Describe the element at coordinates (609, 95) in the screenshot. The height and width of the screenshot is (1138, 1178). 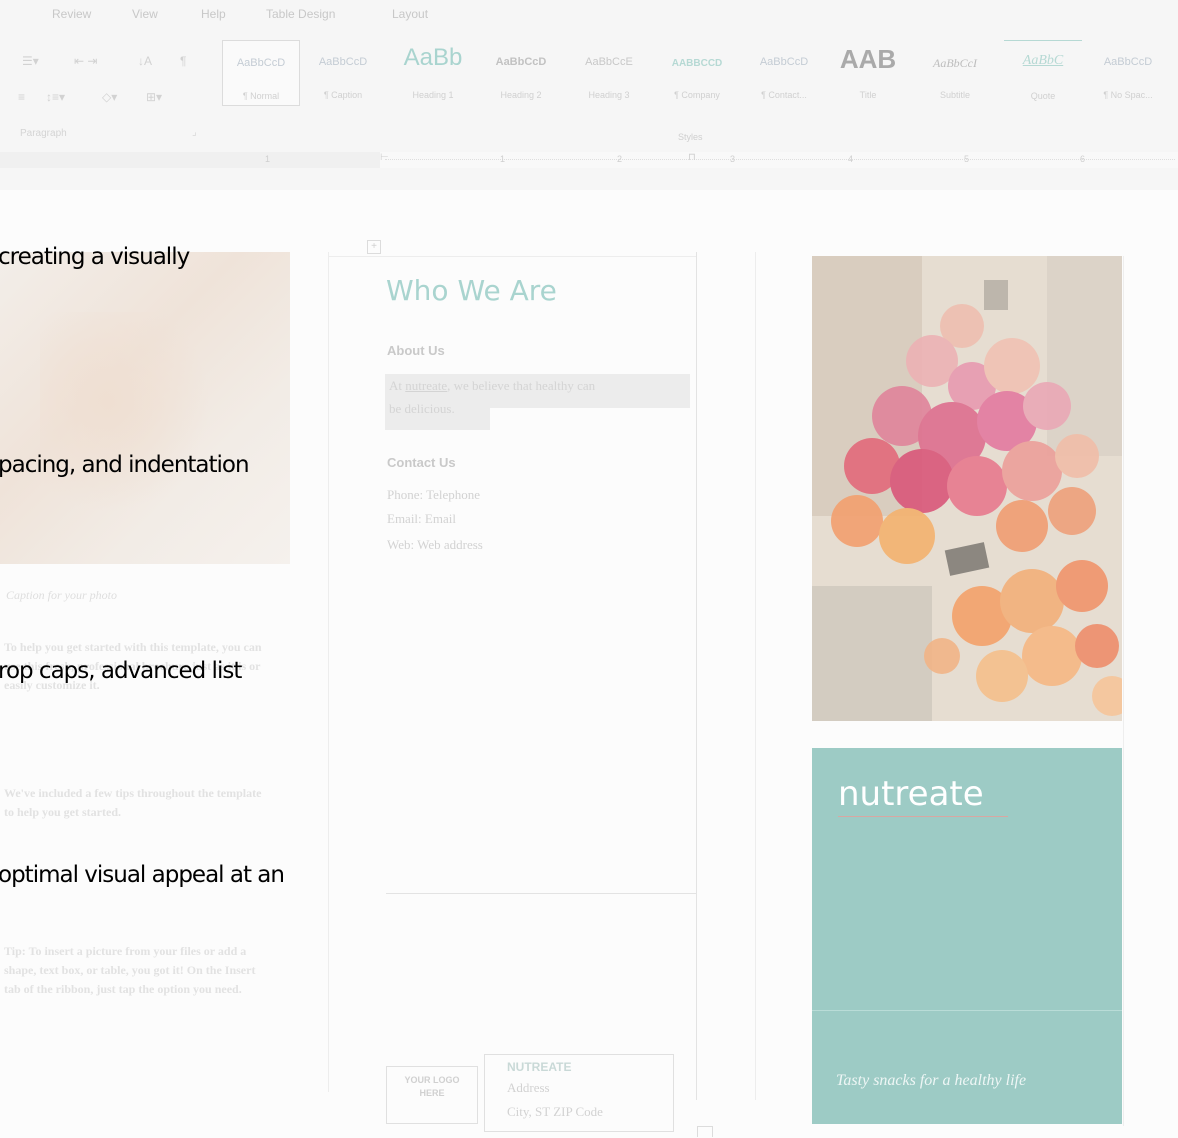
I see `style-name: Heading 3` at that location.